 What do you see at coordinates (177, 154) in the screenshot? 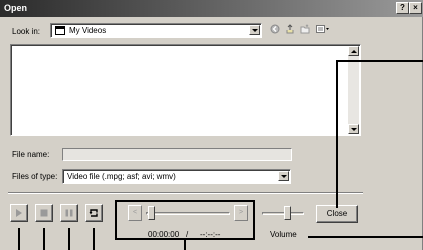
I see `file-name-field` at bounding box center [177, 154].